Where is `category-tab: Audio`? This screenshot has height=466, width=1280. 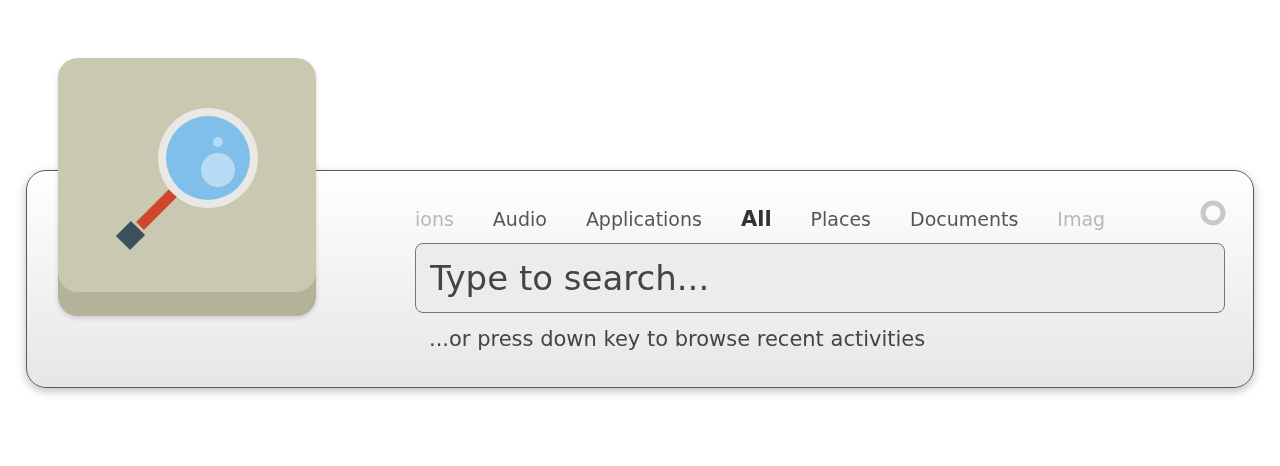 category-tab: Audio is located at coordinates (519, 219).